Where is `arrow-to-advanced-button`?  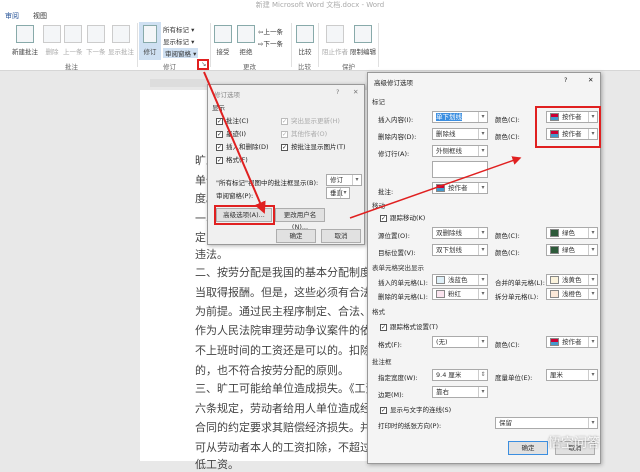 arrow-to-advanced-button is located at coordinates (234, 142).